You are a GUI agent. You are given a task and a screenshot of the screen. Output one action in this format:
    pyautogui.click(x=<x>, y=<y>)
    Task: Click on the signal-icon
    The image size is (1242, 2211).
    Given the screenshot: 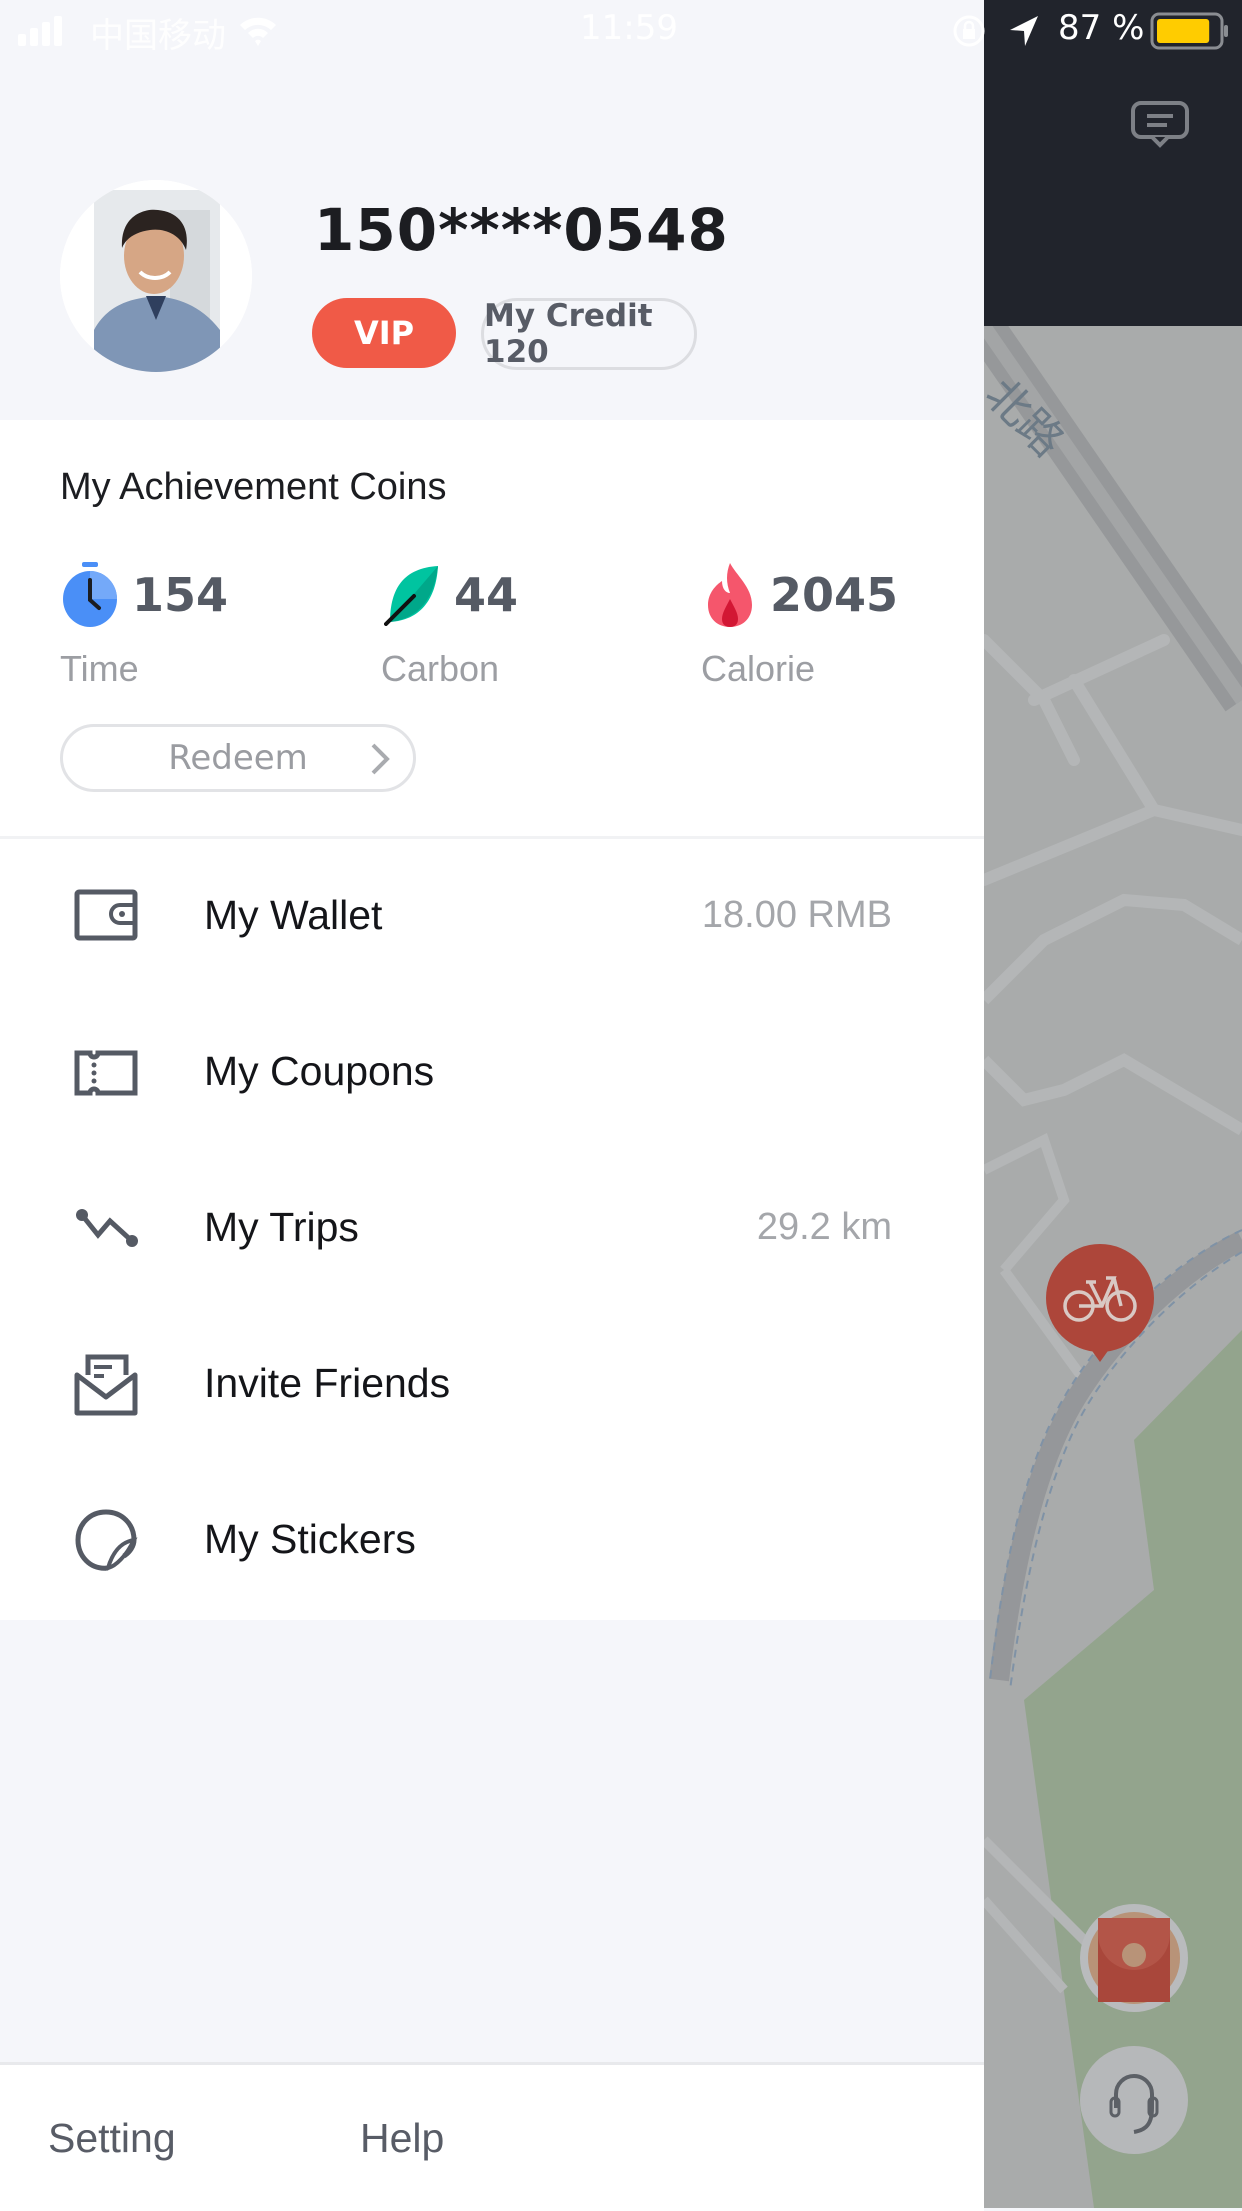 What is the action you would take?
    pyautogui.click(x=40, y=31)
    